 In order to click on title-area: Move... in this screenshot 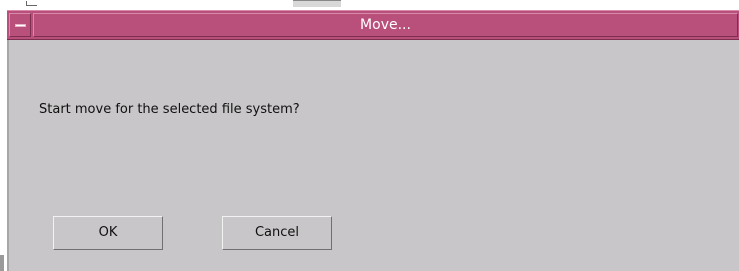, I will do `click(385, 25)`.